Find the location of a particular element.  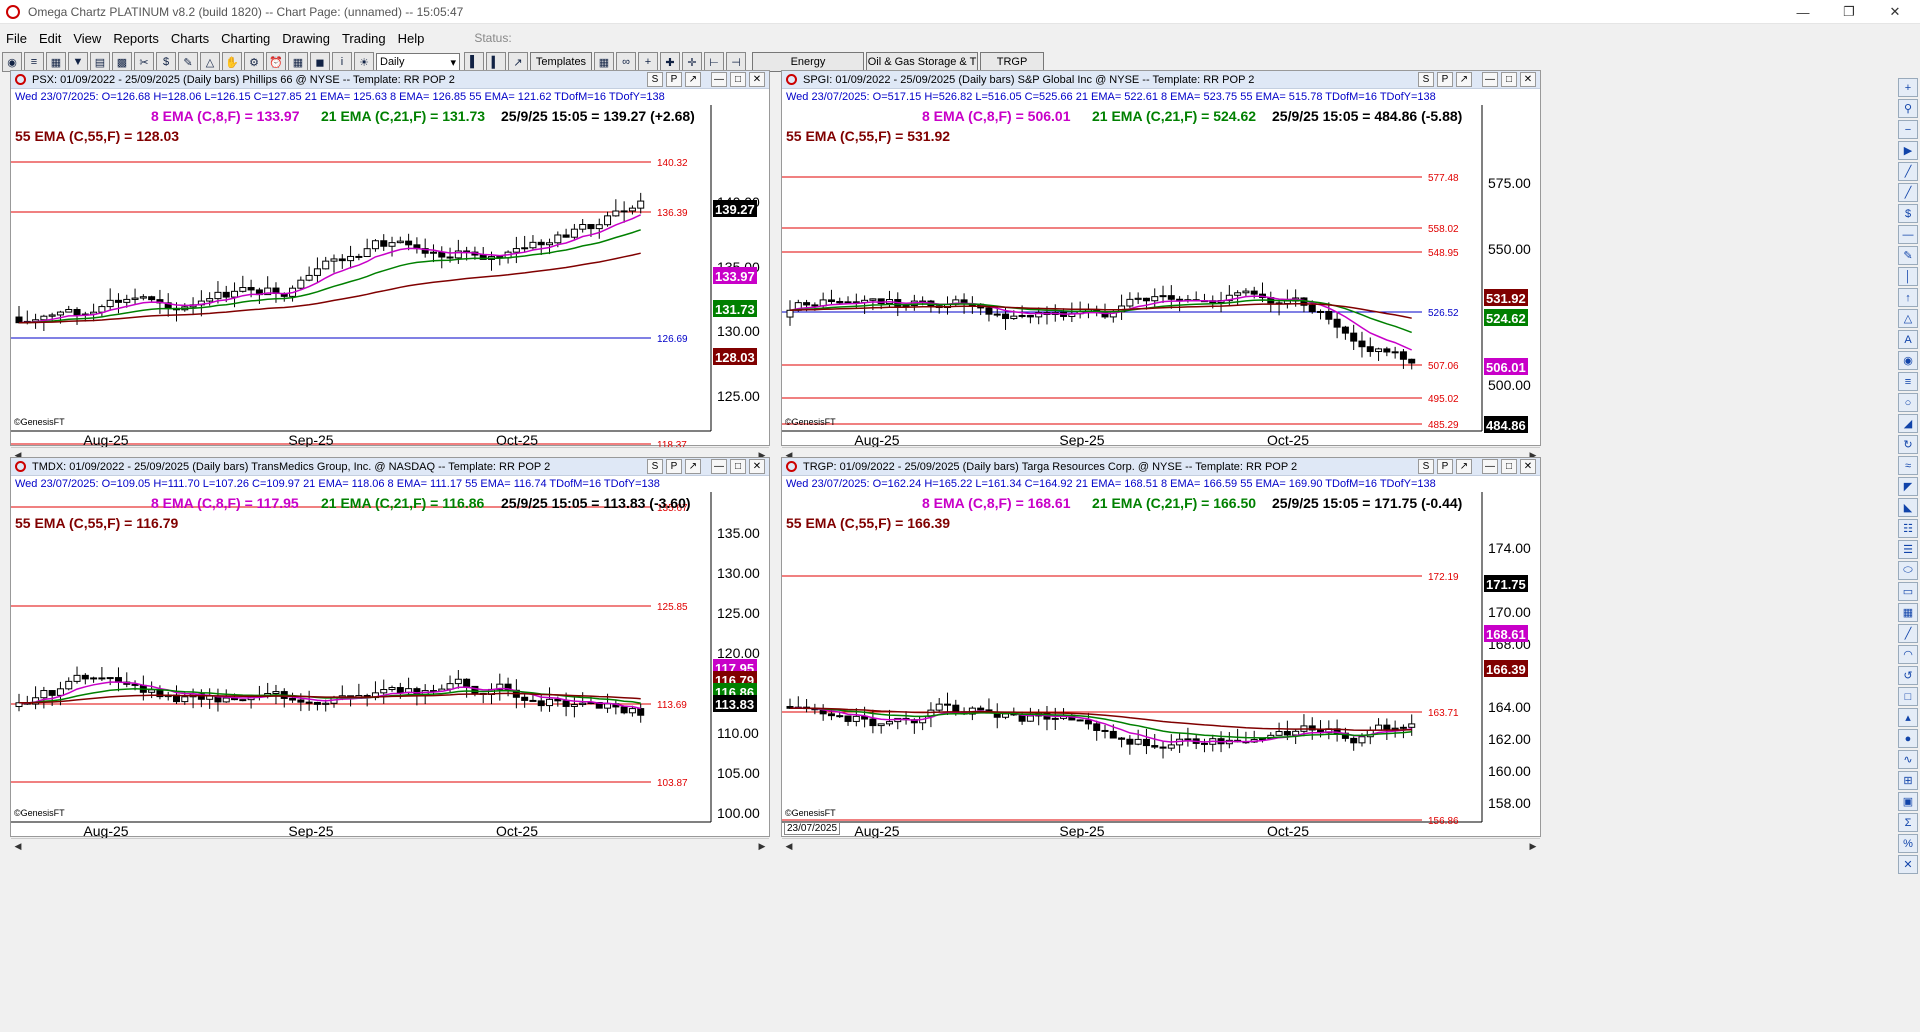

chart-icon: ▦ is located at coordinates (56, 62).